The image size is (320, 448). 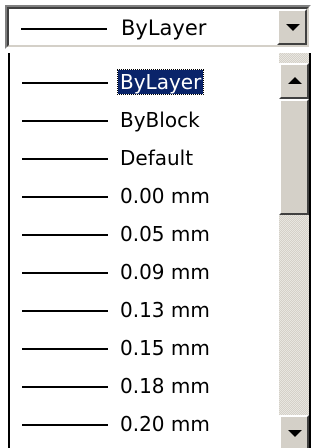 I want to click on vertical-scrollbar, so click(x=294, y=250).